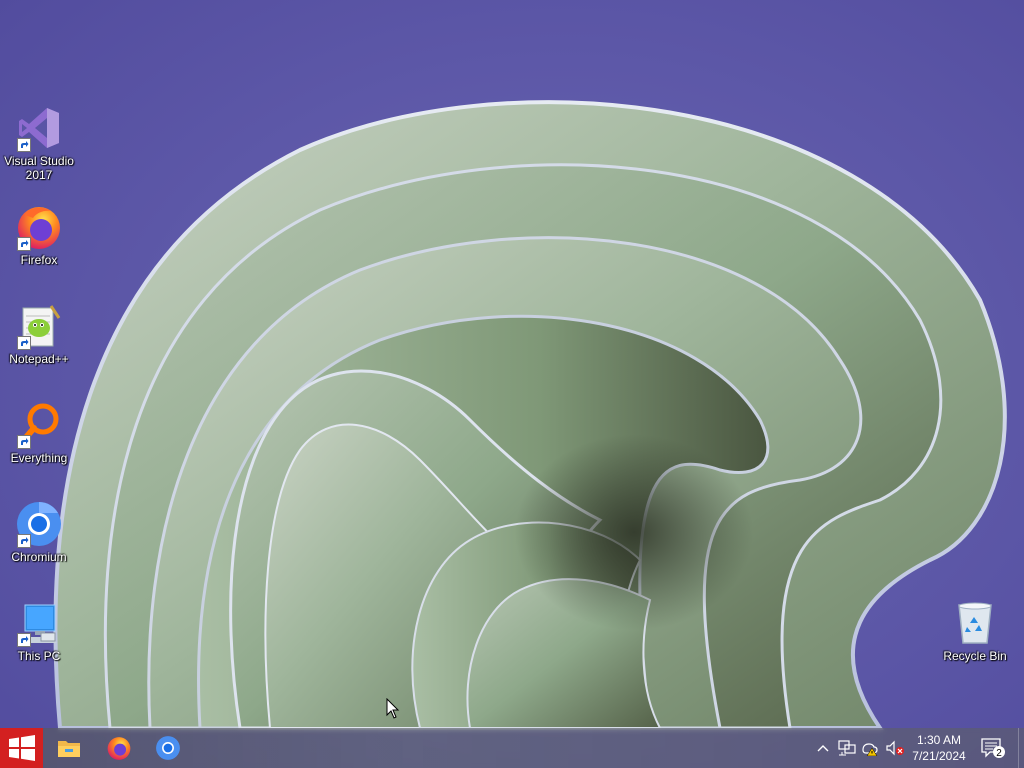 The image size is (1024, 768). What do you see at coordinates (39, 656) in the screenshot?
I see `desktop-icon-label: This PC` at bounding box center [39, 656].